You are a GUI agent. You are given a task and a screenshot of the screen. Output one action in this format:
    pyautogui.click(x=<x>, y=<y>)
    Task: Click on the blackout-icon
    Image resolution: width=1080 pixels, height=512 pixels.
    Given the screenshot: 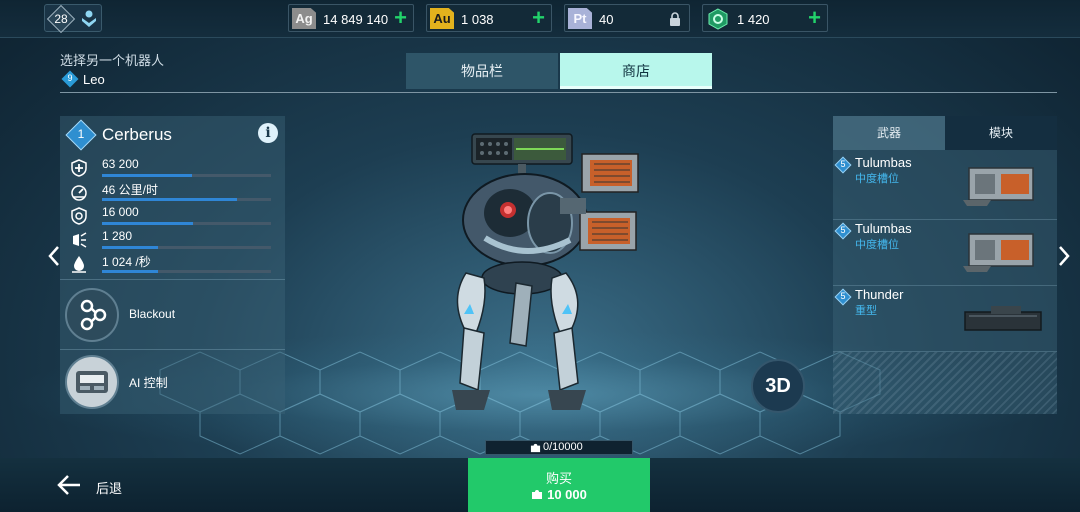 What is the action you would take?
    pyautogui.click(x=93, y=315)
    